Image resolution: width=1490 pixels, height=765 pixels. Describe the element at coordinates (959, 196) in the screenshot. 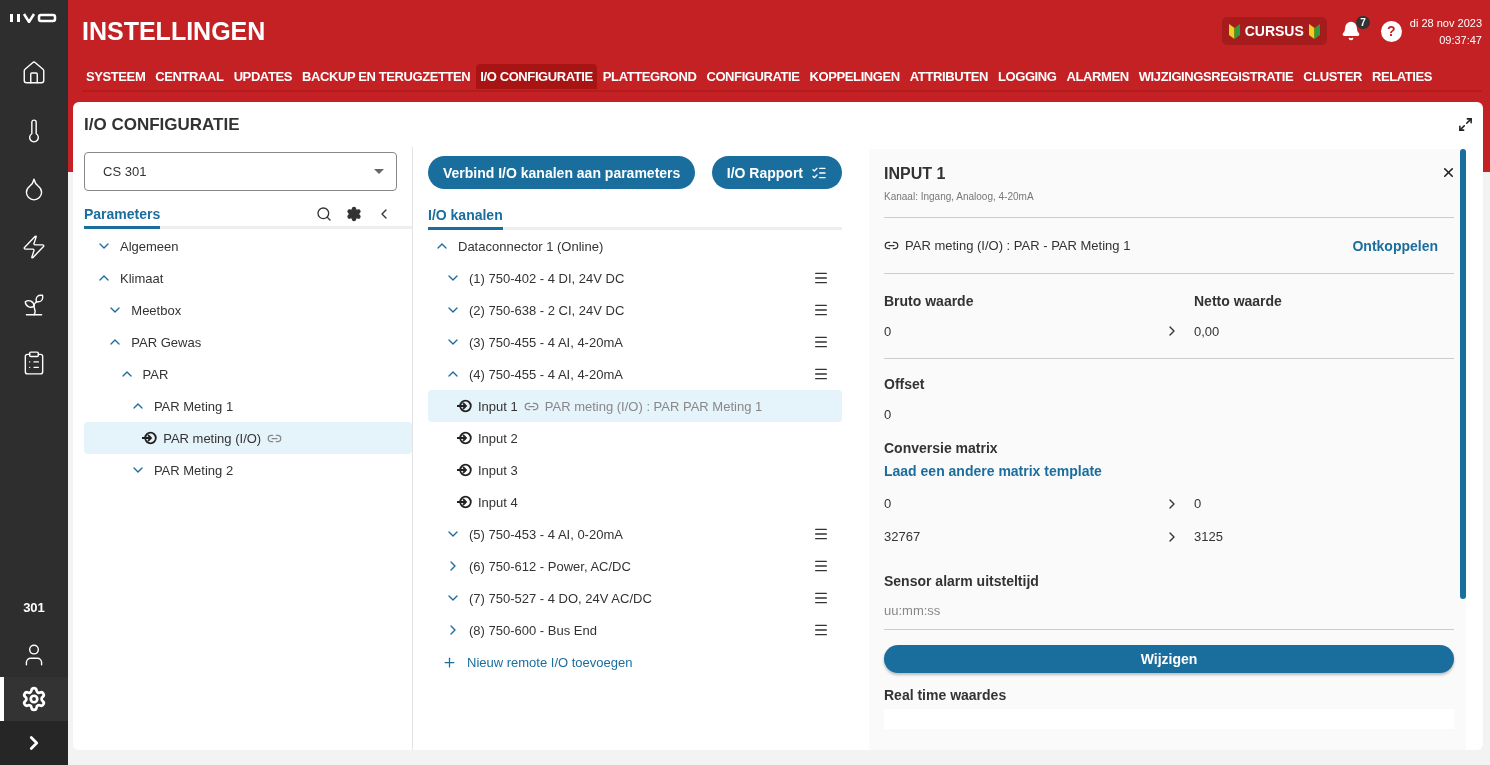

I see `detail-subtitle: Kanaal: Ingang, Analoog, 4-20mA` at that location.